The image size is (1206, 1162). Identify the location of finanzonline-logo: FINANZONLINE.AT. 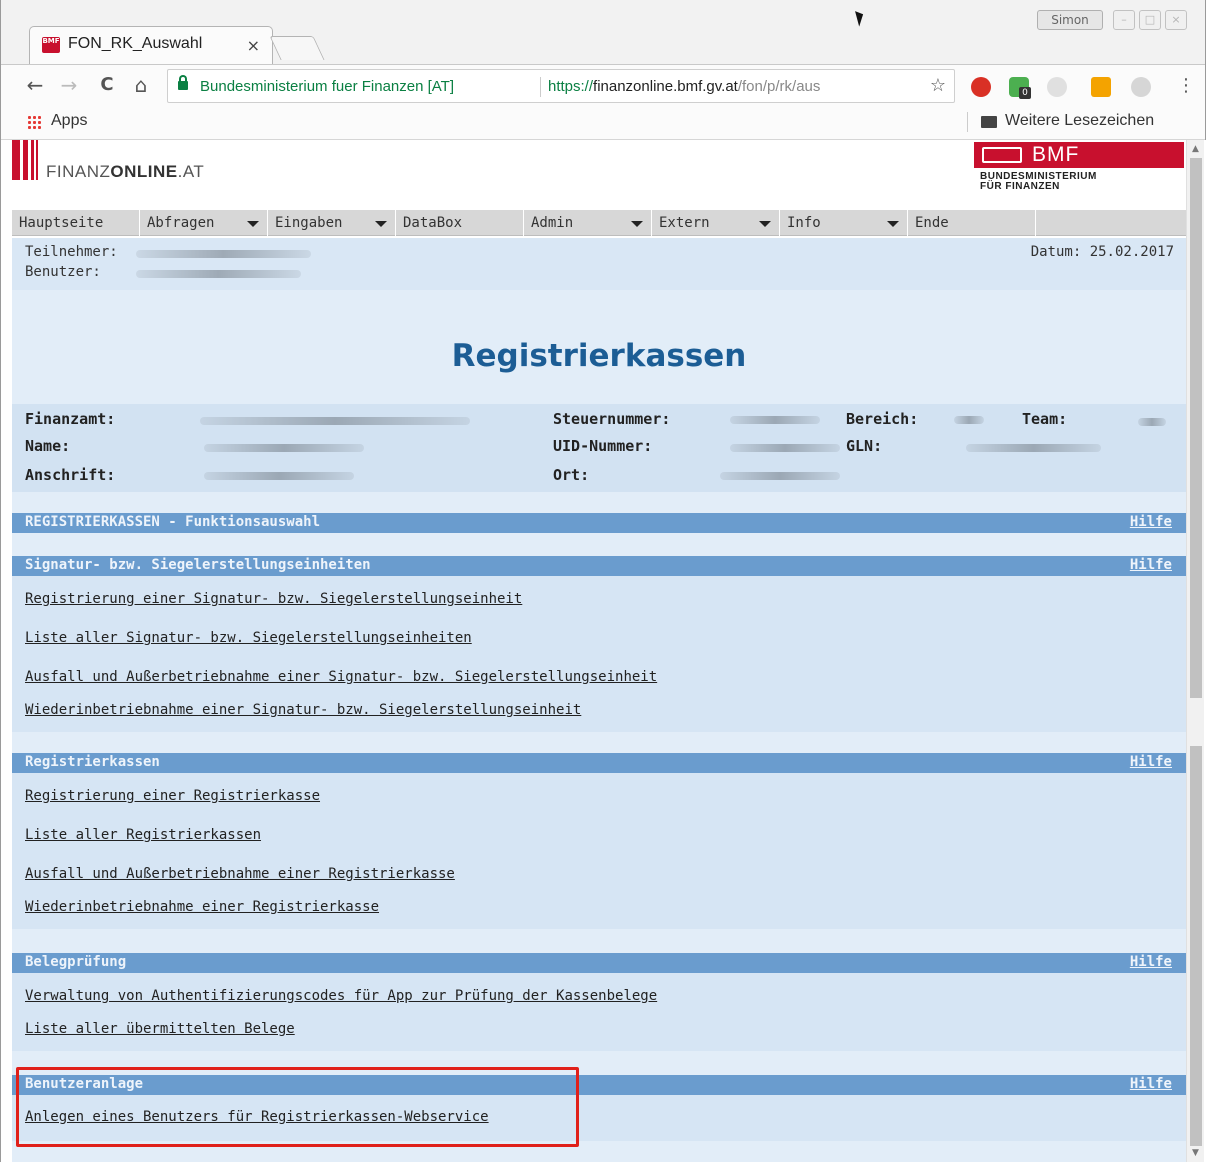
(125, 172).